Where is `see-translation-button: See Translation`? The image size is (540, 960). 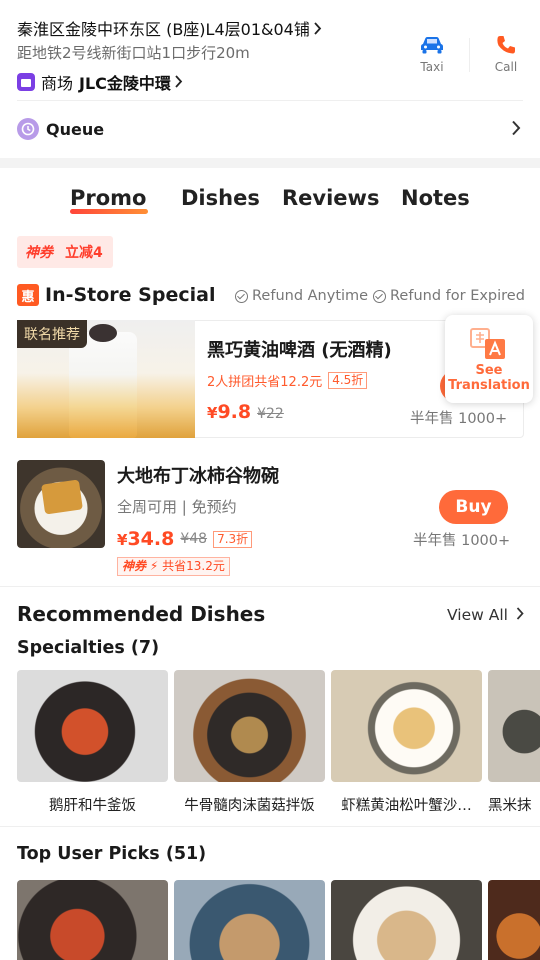 see-translation-button: See Translation is located at coordinates (489, 359).